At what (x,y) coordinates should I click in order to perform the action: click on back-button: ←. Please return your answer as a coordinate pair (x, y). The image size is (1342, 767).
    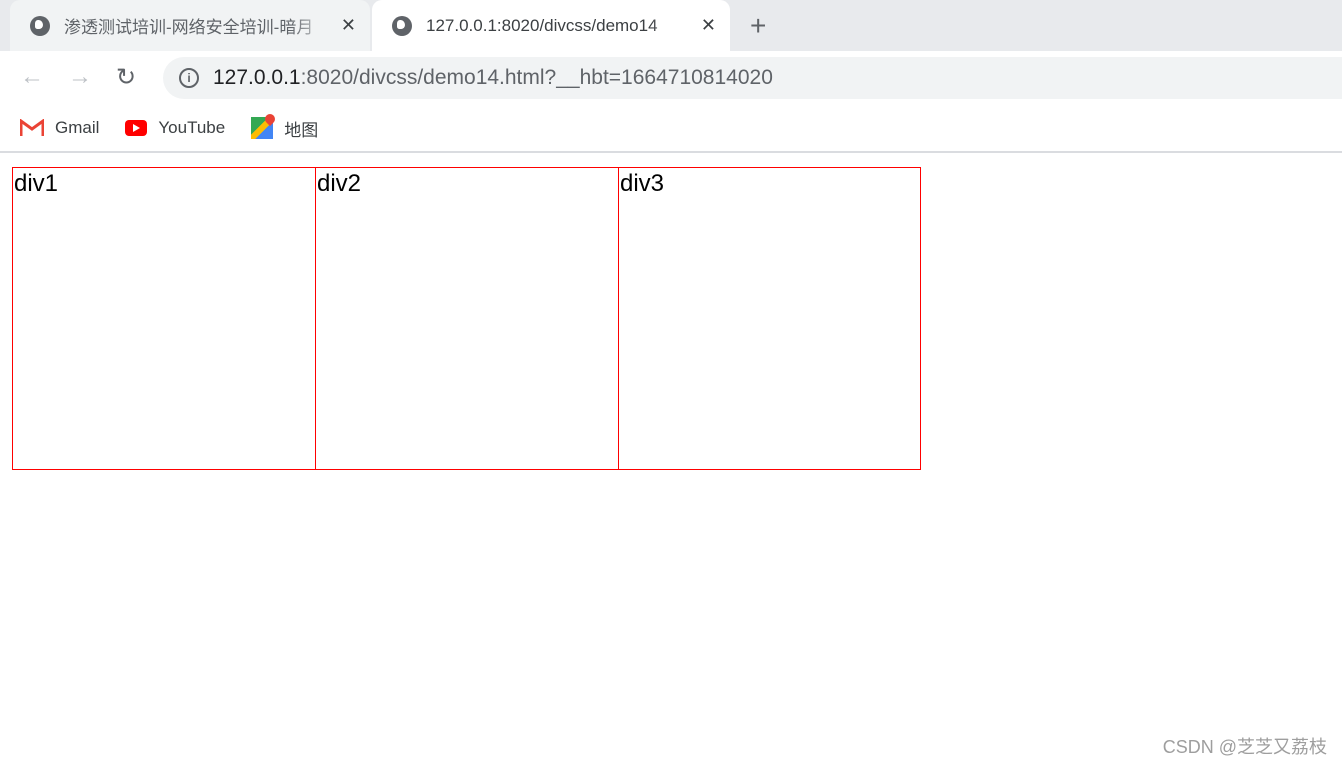
    Looking at the image, I should click on (32, 77).